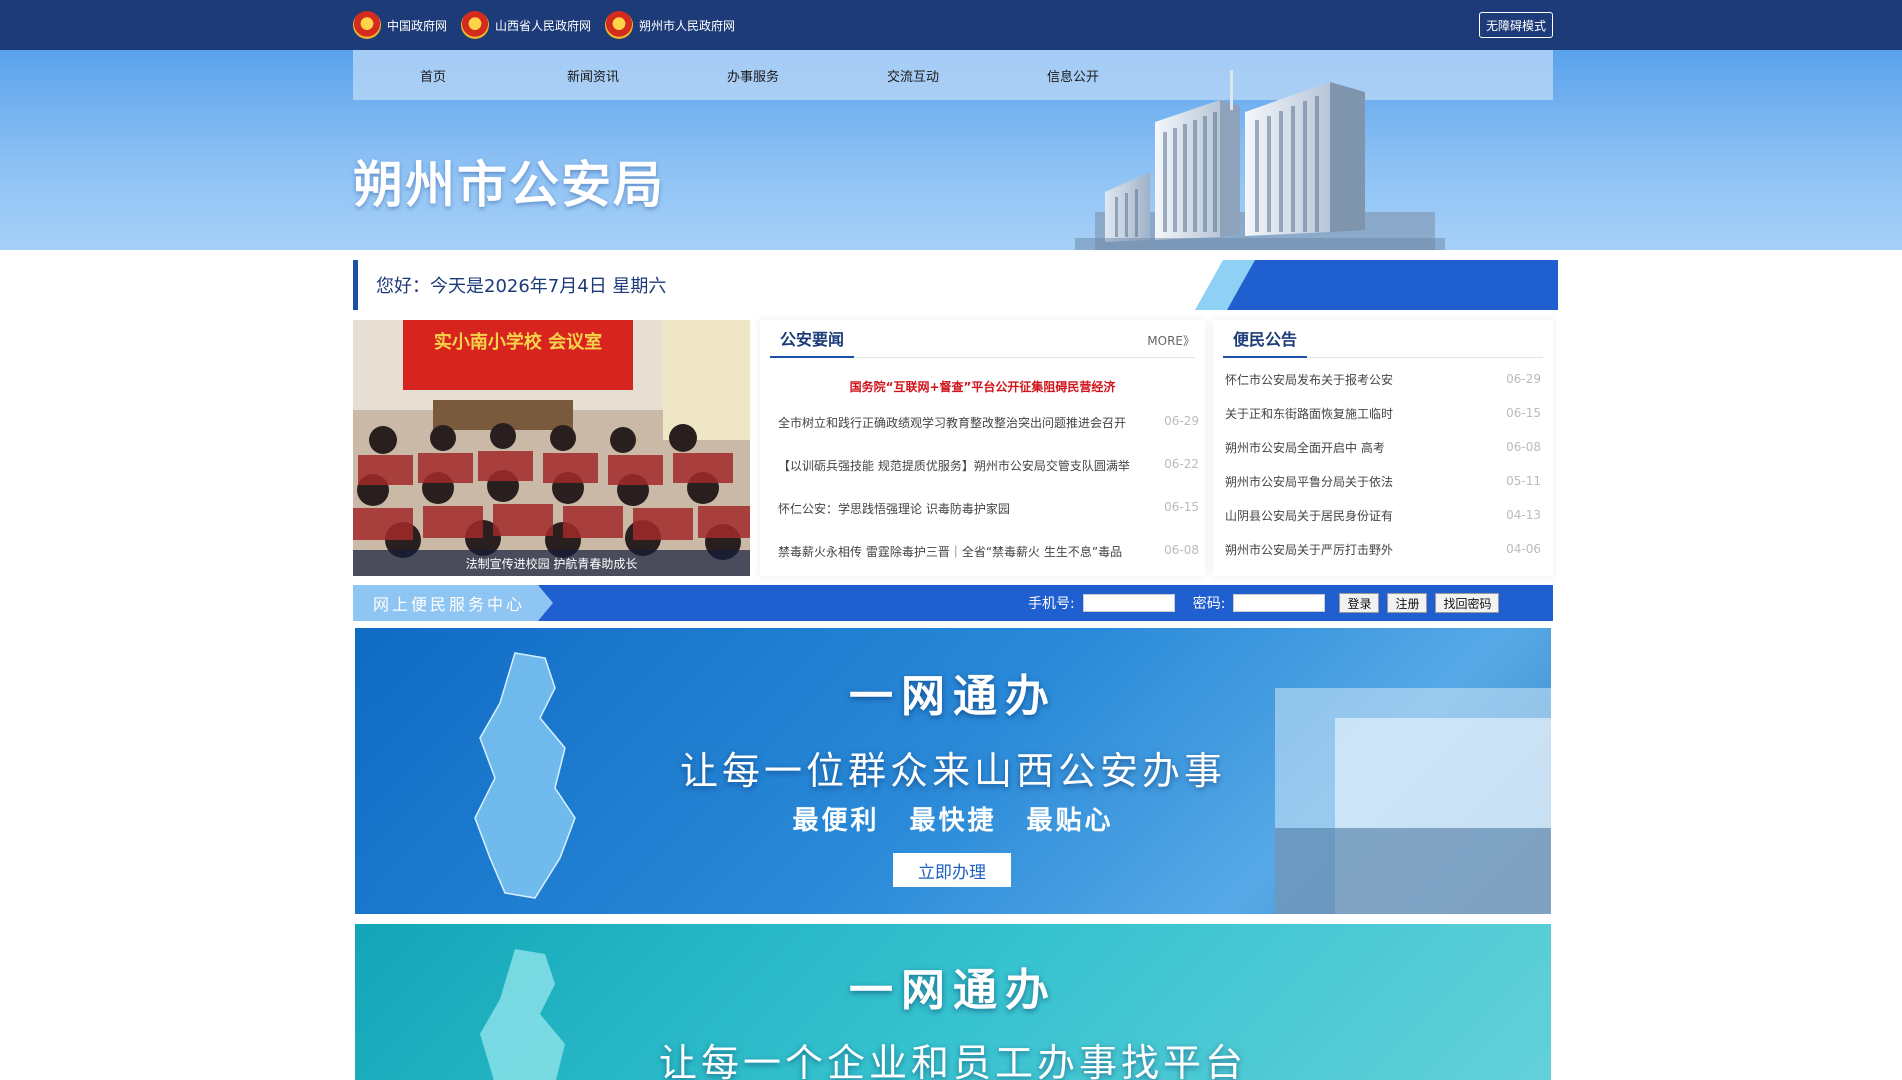  I want to click on news-item-date: 06-15, so click(1181, 507).